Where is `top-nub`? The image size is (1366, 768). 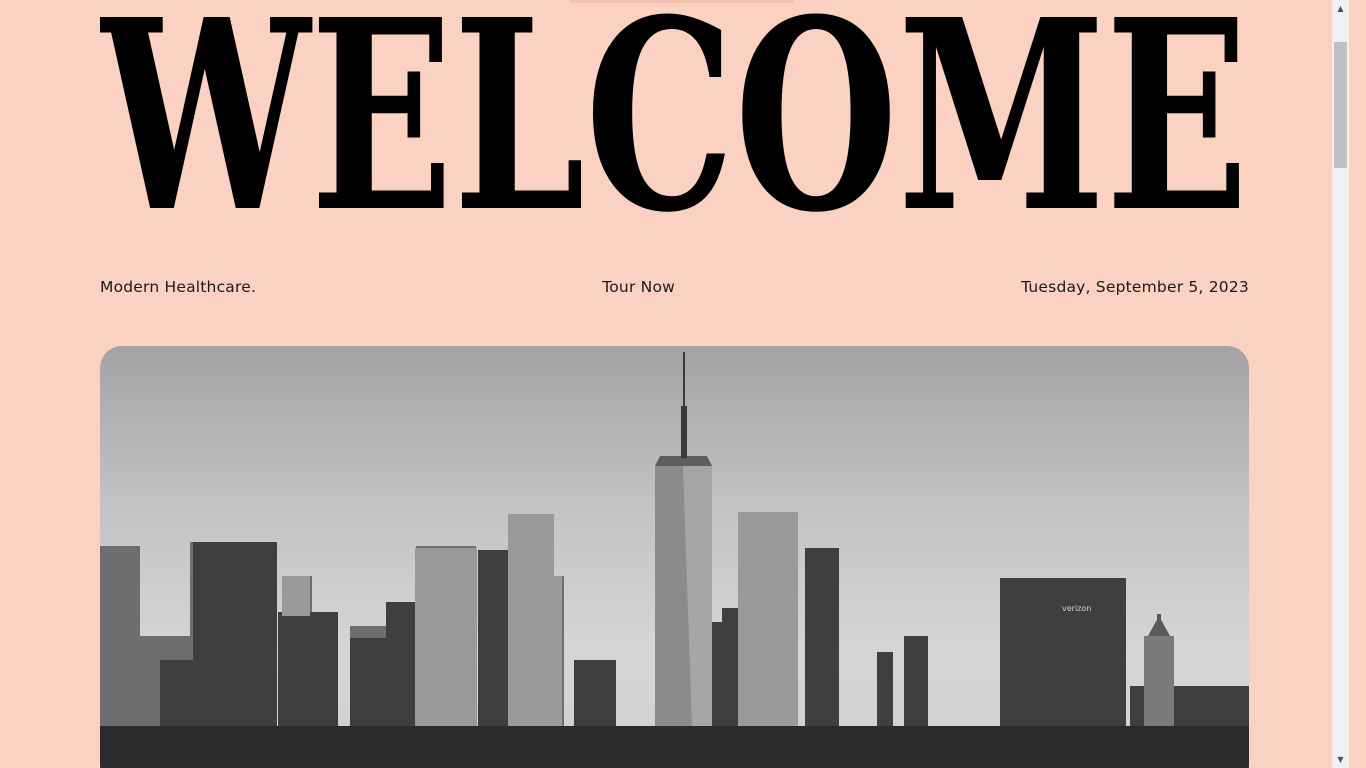 top-nub is located at coordinates (682, 1).